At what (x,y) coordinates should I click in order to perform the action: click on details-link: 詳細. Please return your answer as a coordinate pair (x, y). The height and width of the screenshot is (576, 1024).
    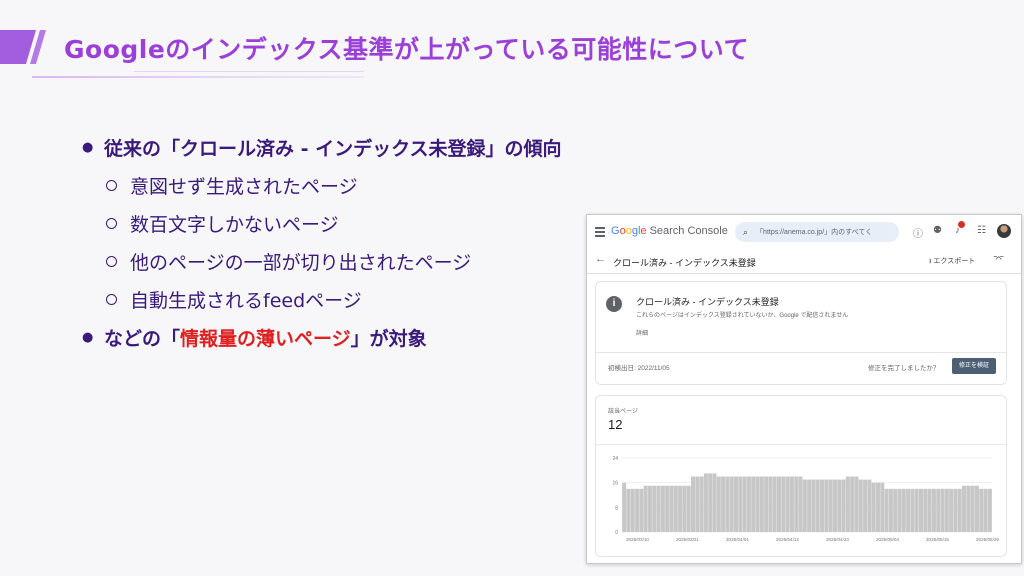
    Looking at the image, I should click on (642, 332).